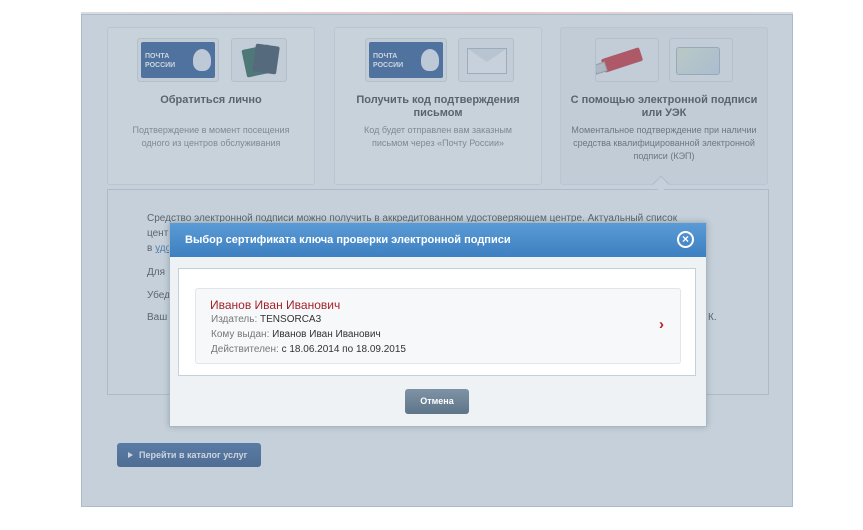 The height and width of the screenshot is (530, 863). Describe the element at coordinates (437, 401) in the screenshot. I see `cancel-button: Отмена` at that location.